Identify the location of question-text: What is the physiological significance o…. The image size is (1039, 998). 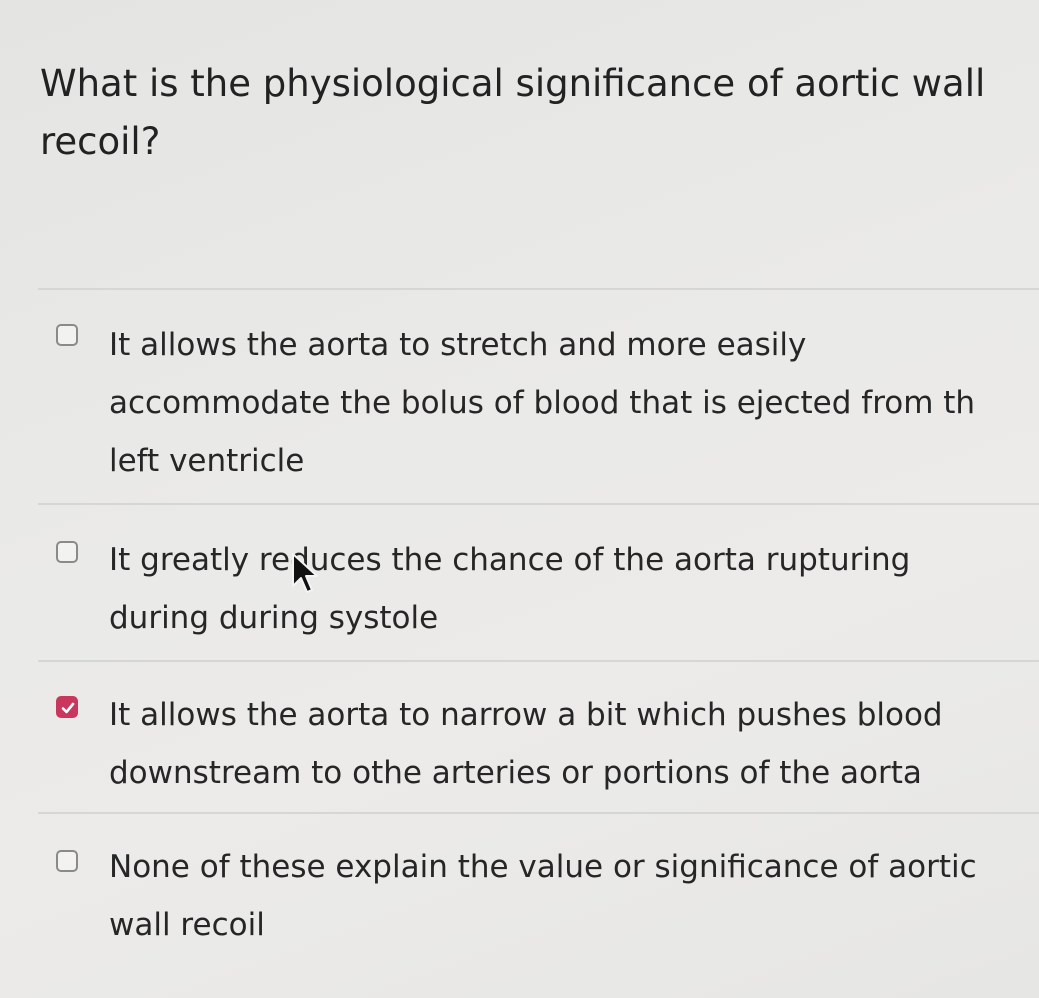
(513, 112).